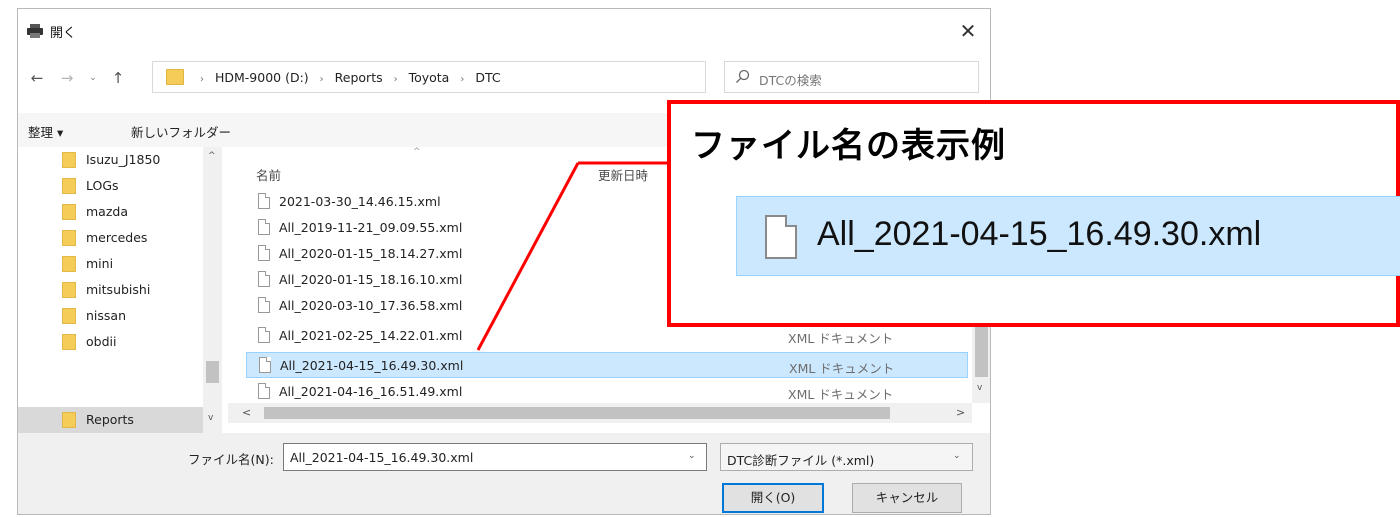 This screenshot has width=1400, height=517. Describe the element at coordinates (371, 305) in the screenshot. I see `file-name: All_2020-03-10_17.36.58.xml` at that location.